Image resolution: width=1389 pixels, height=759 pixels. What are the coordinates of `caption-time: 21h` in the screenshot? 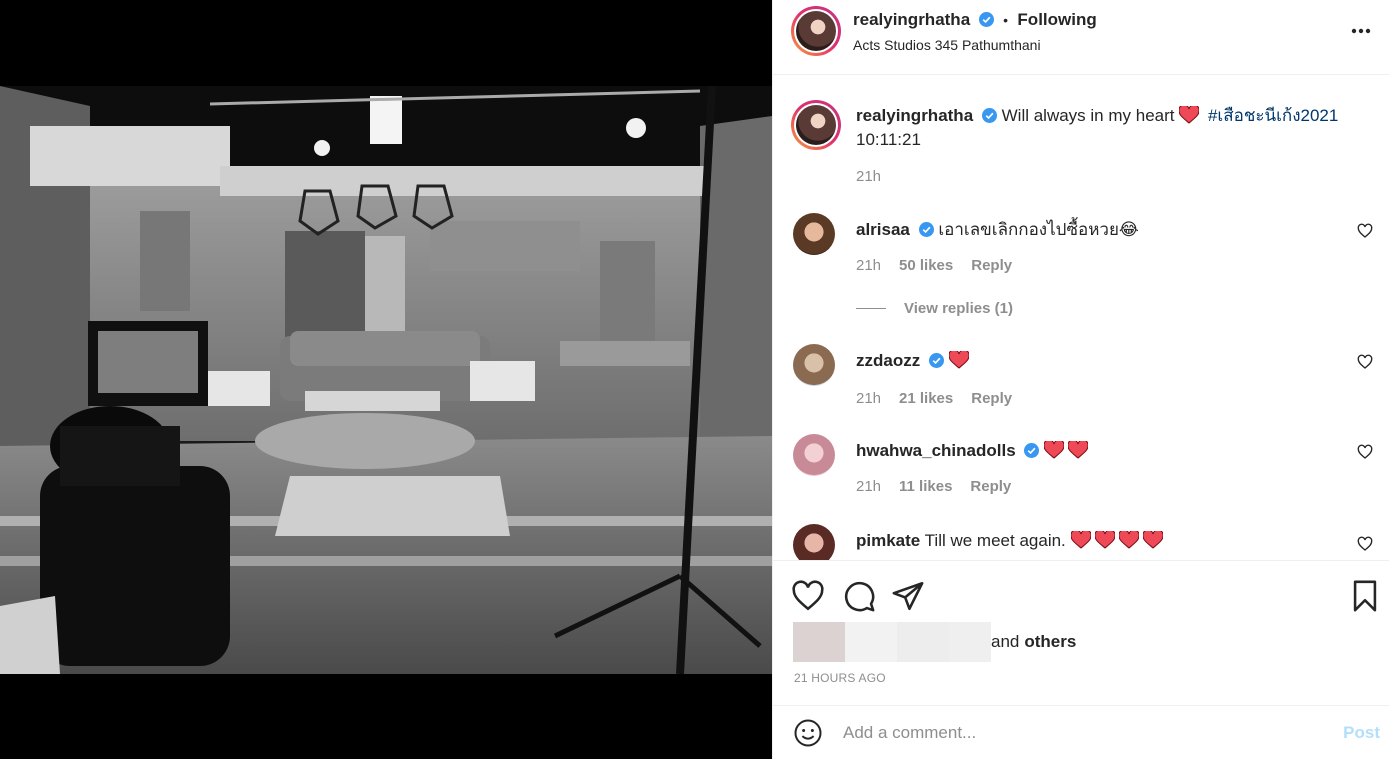 It's located at (868, 176).